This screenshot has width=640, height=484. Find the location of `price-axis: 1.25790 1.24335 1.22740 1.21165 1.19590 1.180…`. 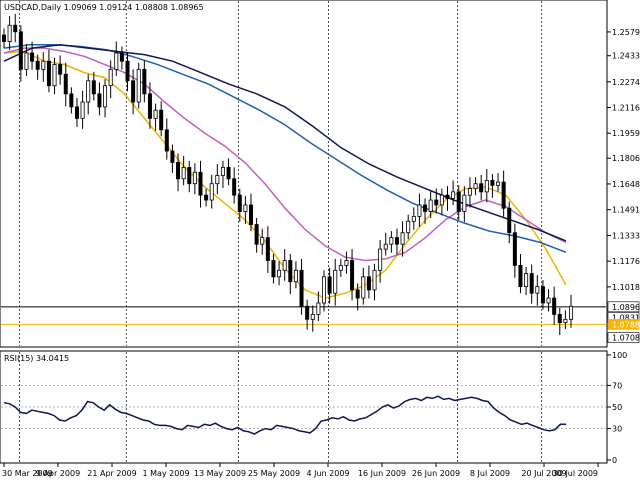

price-axis: 1.25790 1.24335 1.22740 1.21165 1.19590 1.180… is located at coordinates (623, 160).